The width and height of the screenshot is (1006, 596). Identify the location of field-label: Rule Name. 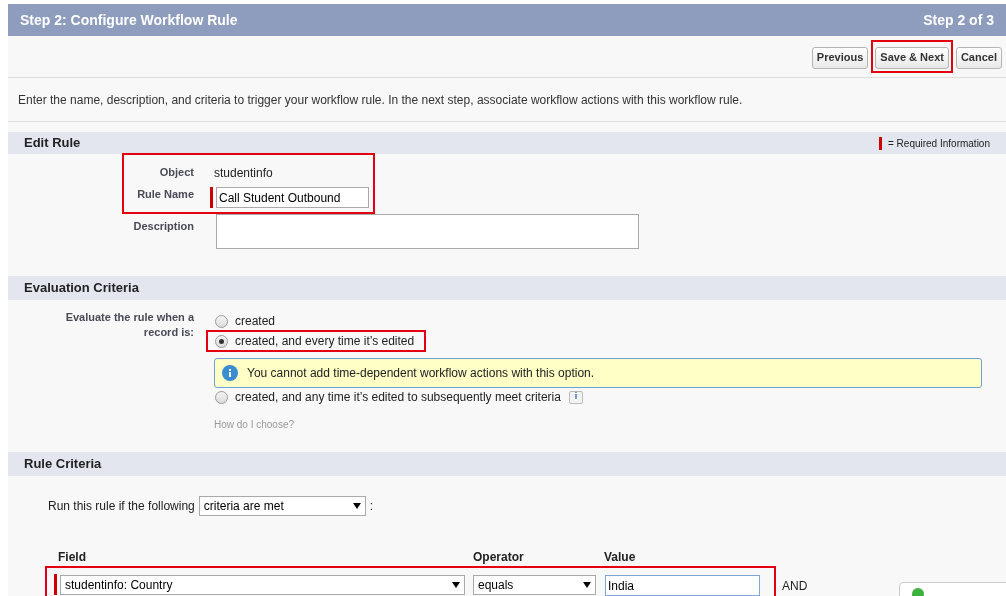
(165, 194).